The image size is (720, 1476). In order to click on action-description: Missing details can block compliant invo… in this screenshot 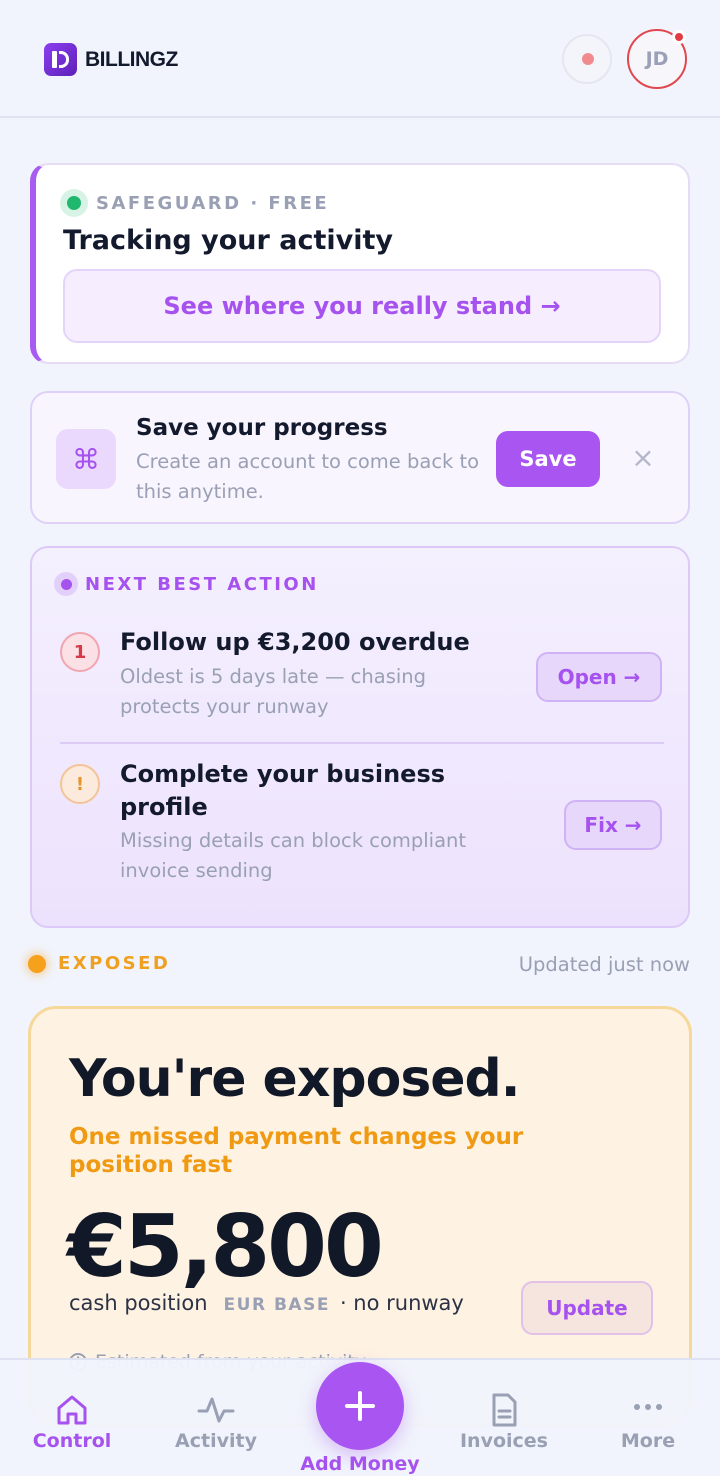, I will do `click(293, 855)`.